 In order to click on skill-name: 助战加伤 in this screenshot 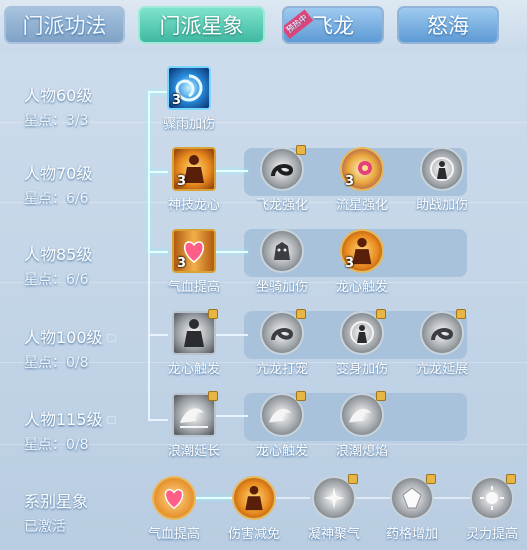, I will do `click(442, 205)`.